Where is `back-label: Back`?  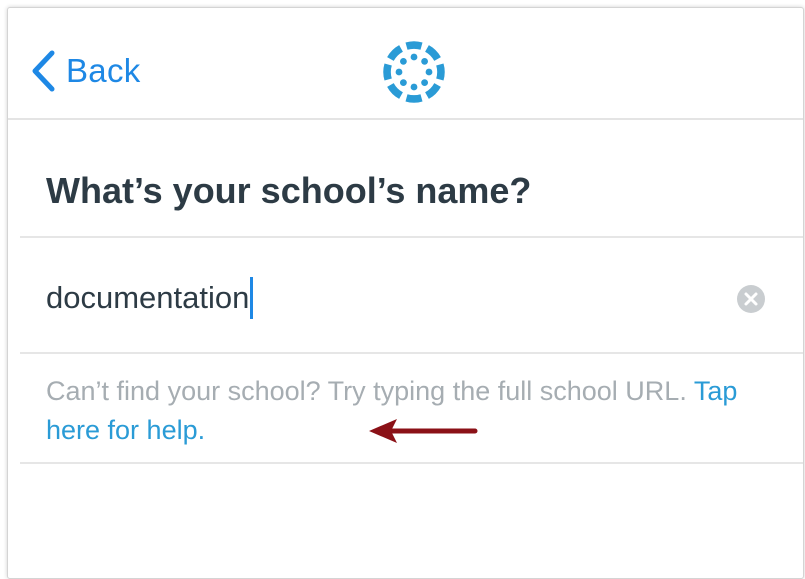
back-label: Back is located at coordinates (103, 70).